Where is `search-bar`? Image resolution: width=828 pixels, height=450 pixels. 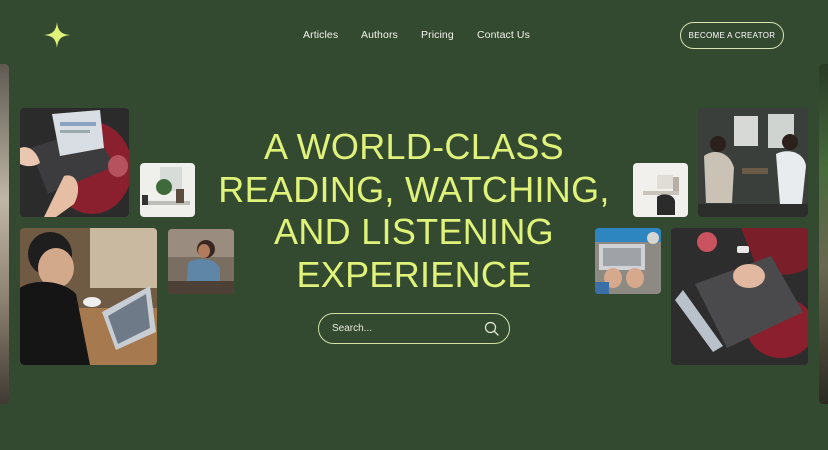
search-bar is located at coordinates (414, 328).